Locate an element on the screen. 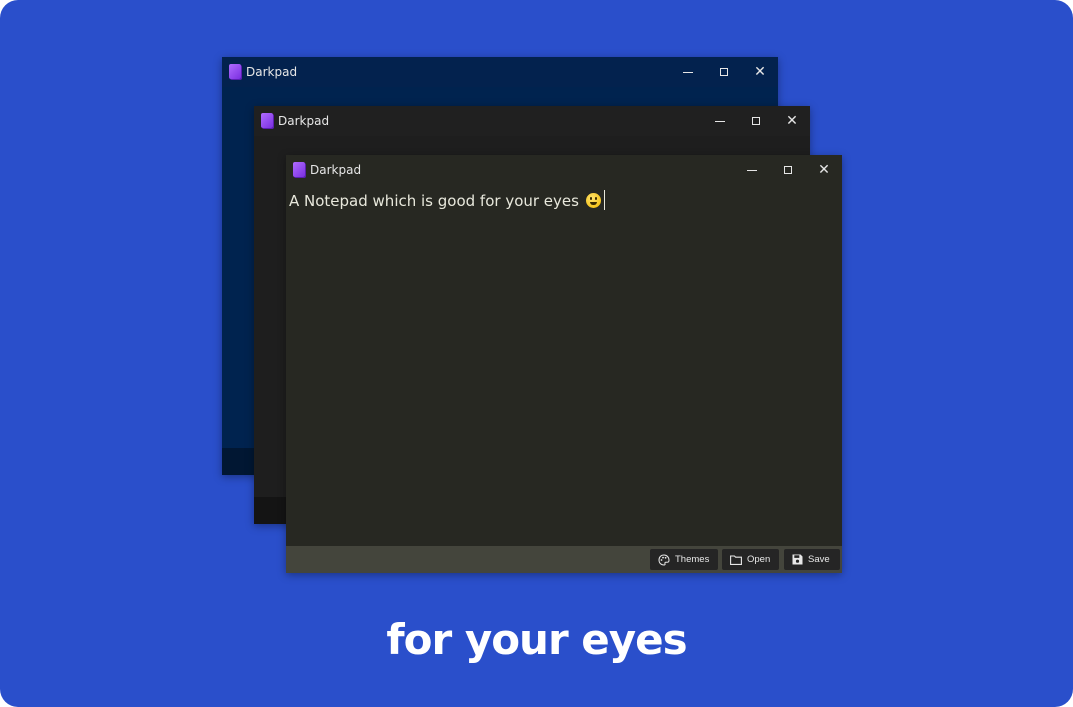 The width and height of the screenshot is (1073, 707). open-label: Open is located at coordinates (759, 559).